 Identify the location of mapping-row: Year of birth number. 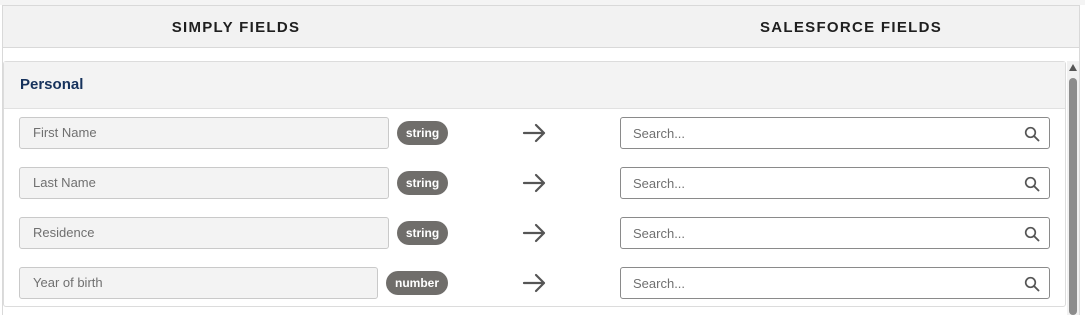
(534, 283).